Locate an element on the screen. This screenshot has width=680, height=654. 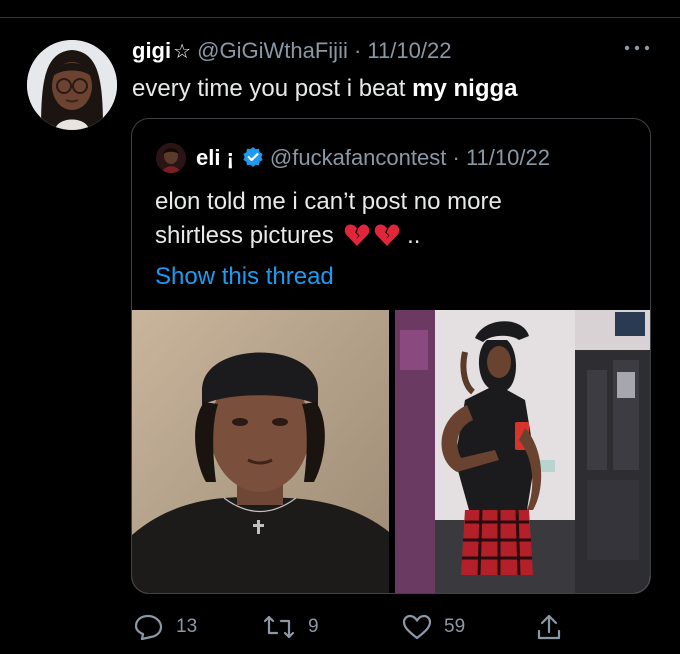
share-action is located at coordinates (555, 627).